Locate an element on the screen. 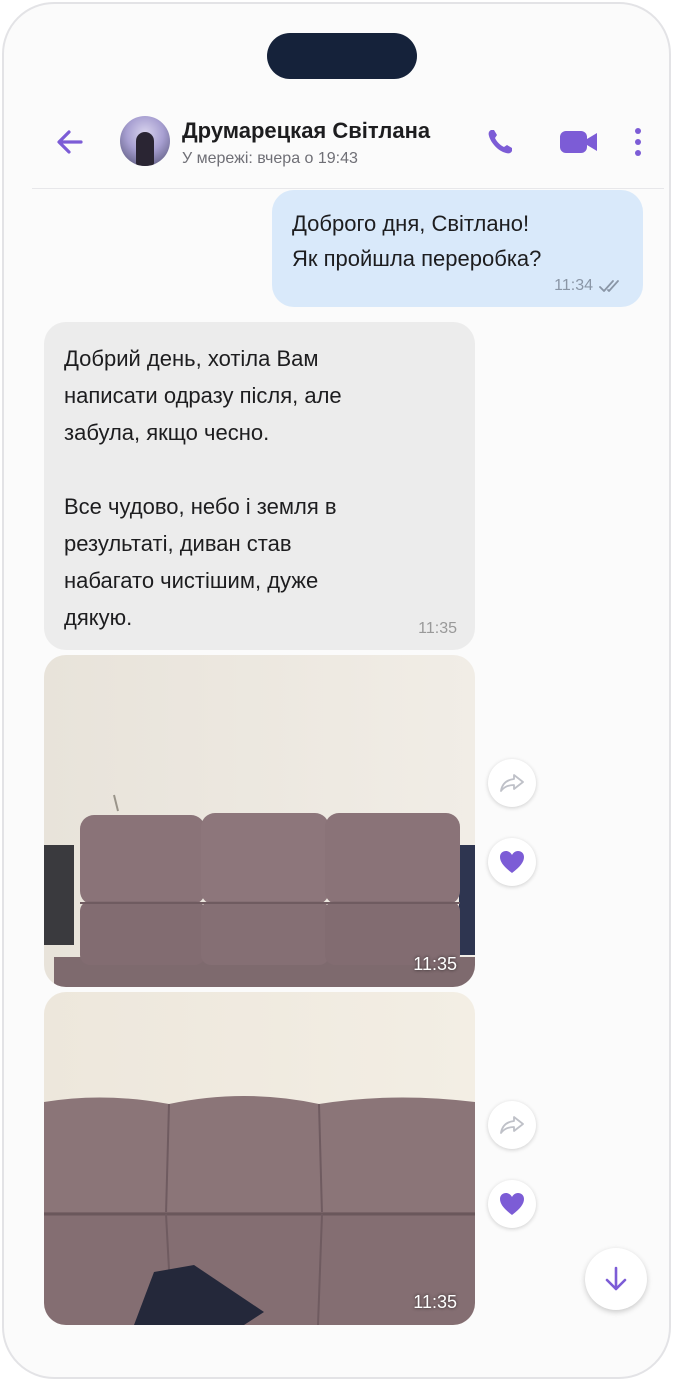 Image resolution: width=675 pixels, height=1383 pixels. more-vertical-icon is located at coordinates (638, 142).